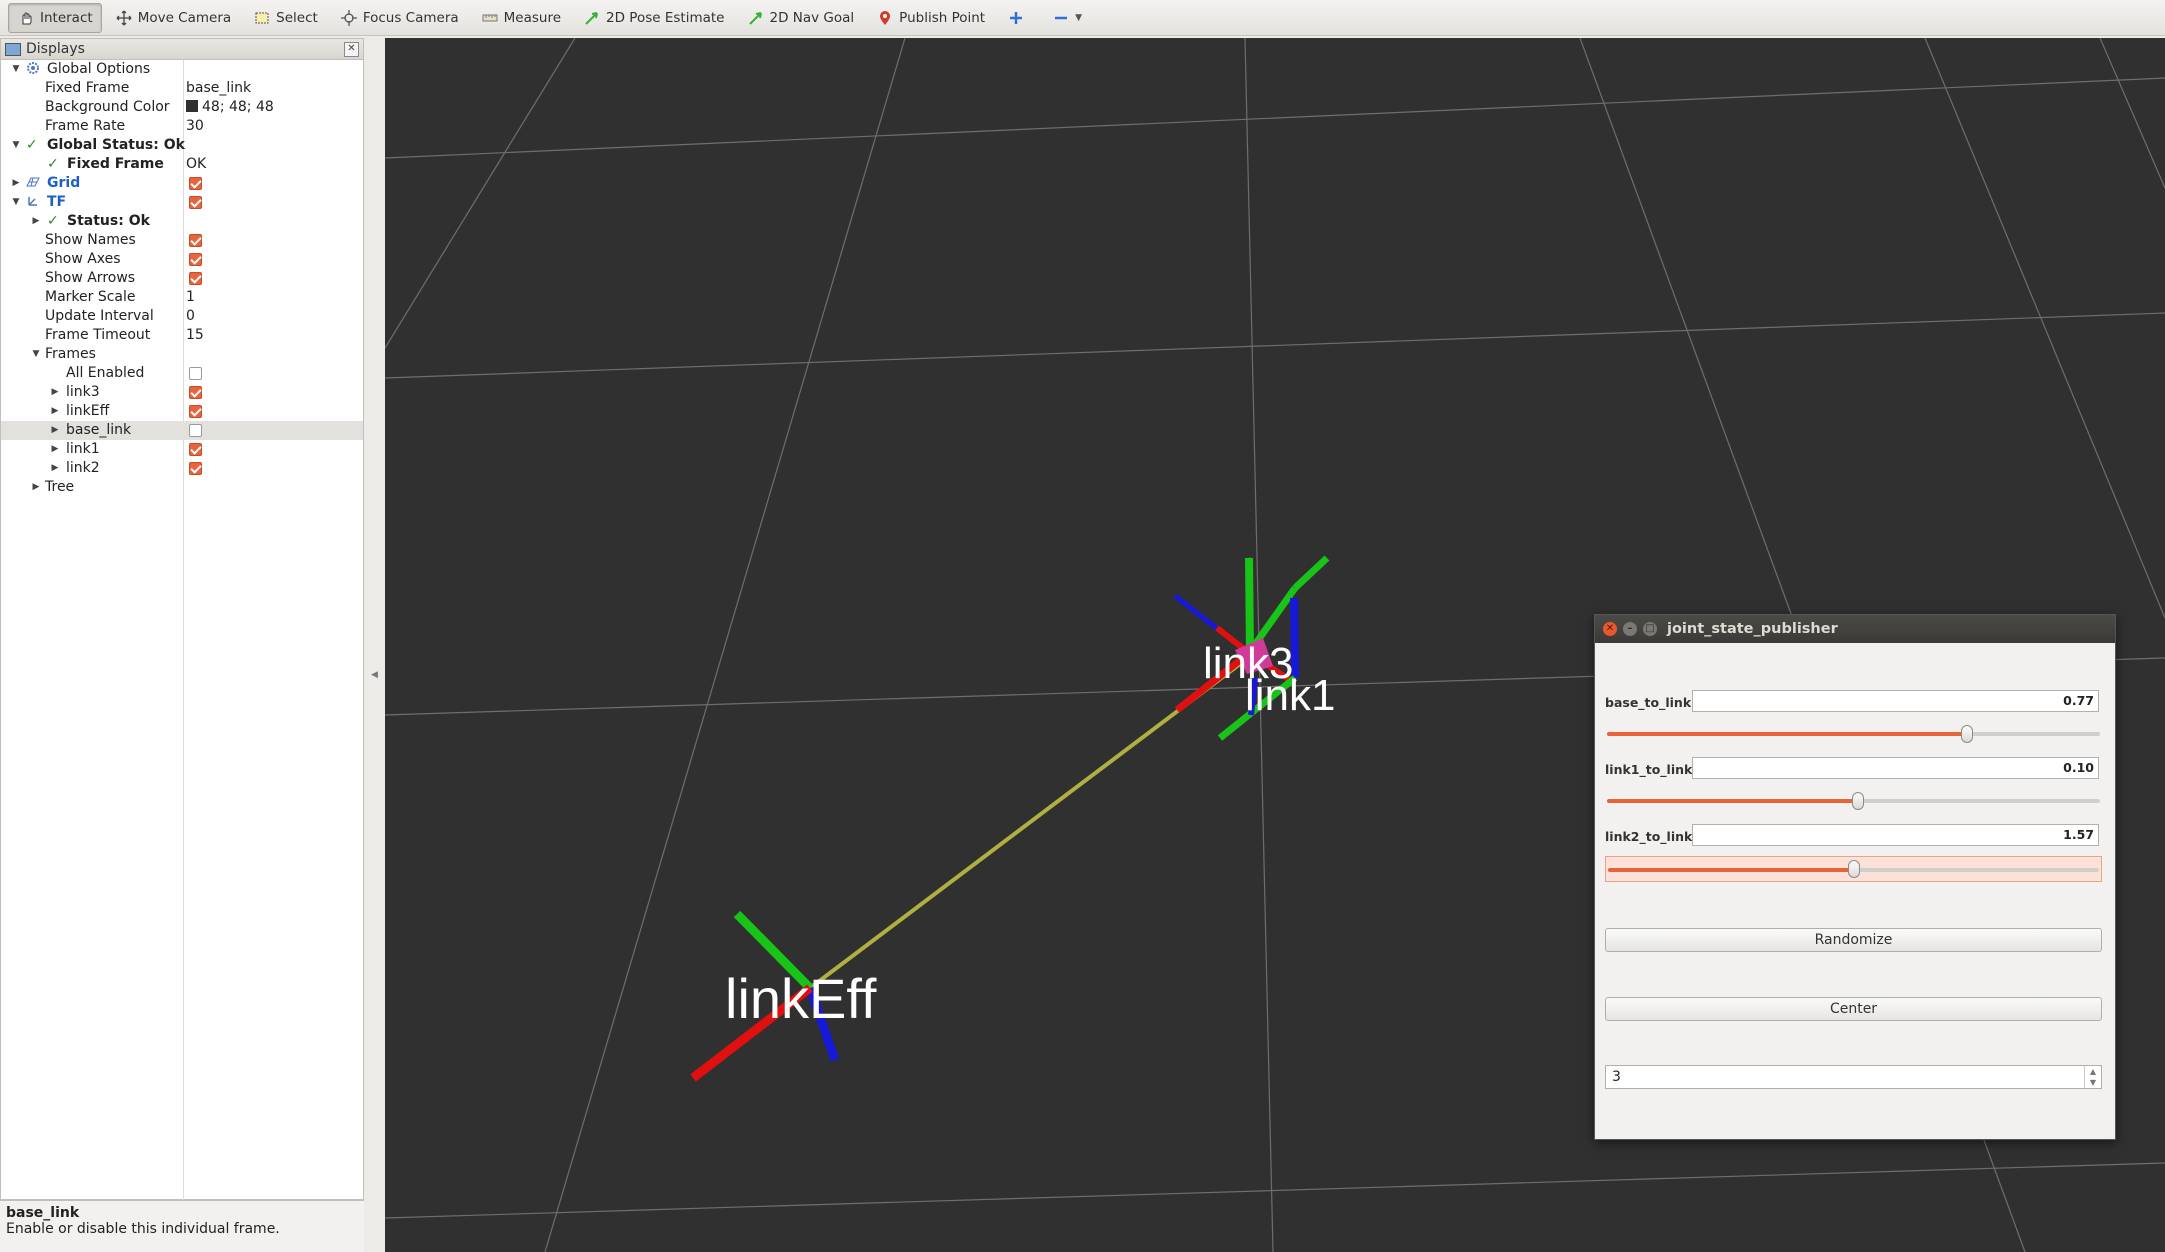 The width and height of the screenshot is (2165, 1252). I want to click on show-axes-checkbox, so click(195, 259).